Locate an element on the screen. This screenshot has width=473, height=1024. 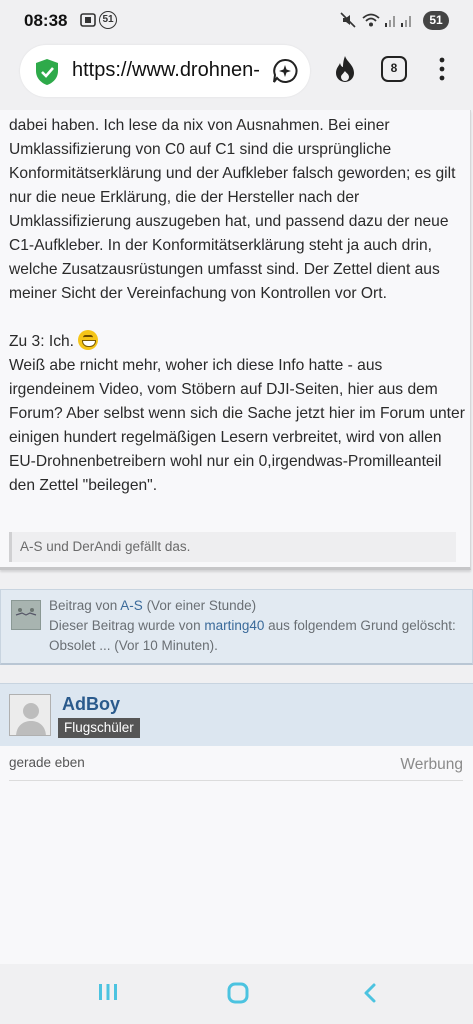
likes-bar: A-S und DerAndi gefällt das. is located at coordinates (232, 547).